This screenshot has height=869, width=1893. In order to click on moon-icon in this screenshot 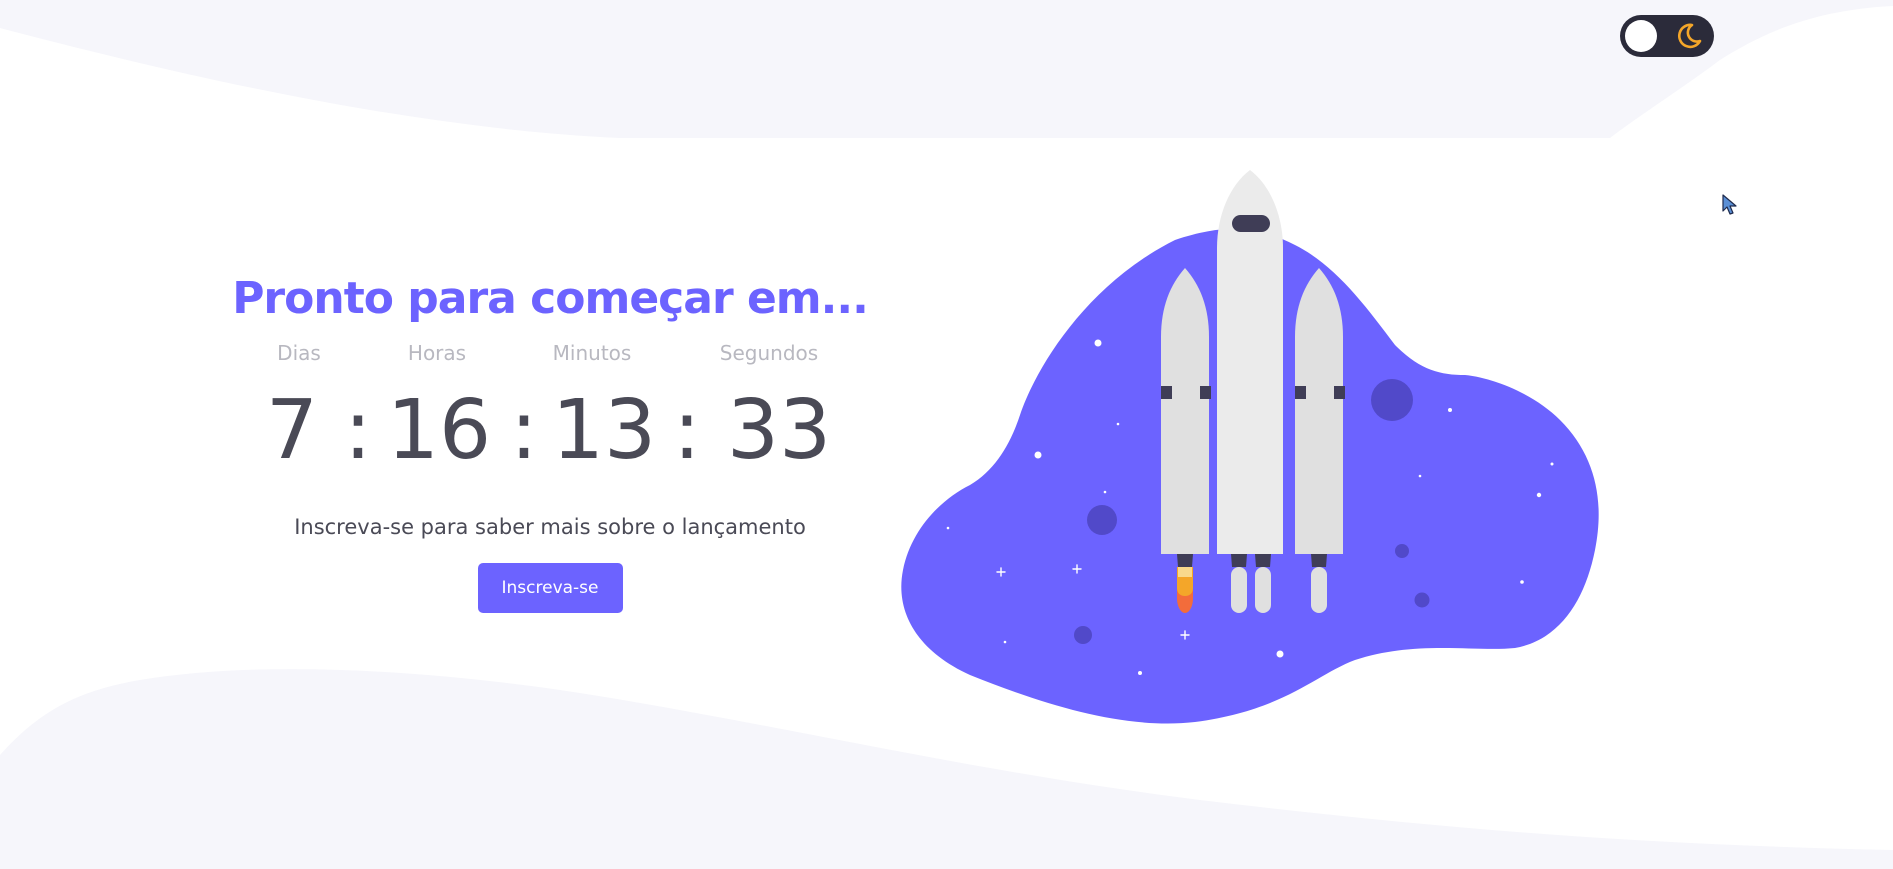, I will do `click(1689, 36)`.